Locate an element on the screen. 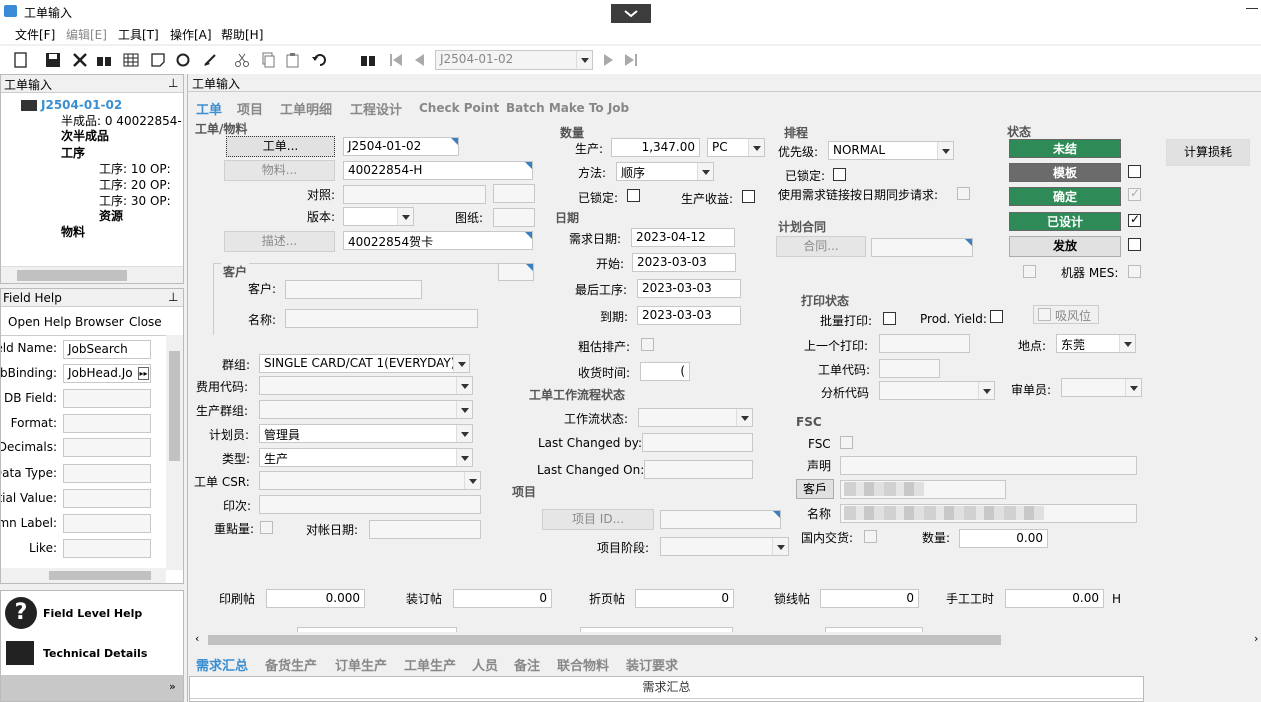 The image size is (1261, 702). statement-field is located at coordinates (988, 465).